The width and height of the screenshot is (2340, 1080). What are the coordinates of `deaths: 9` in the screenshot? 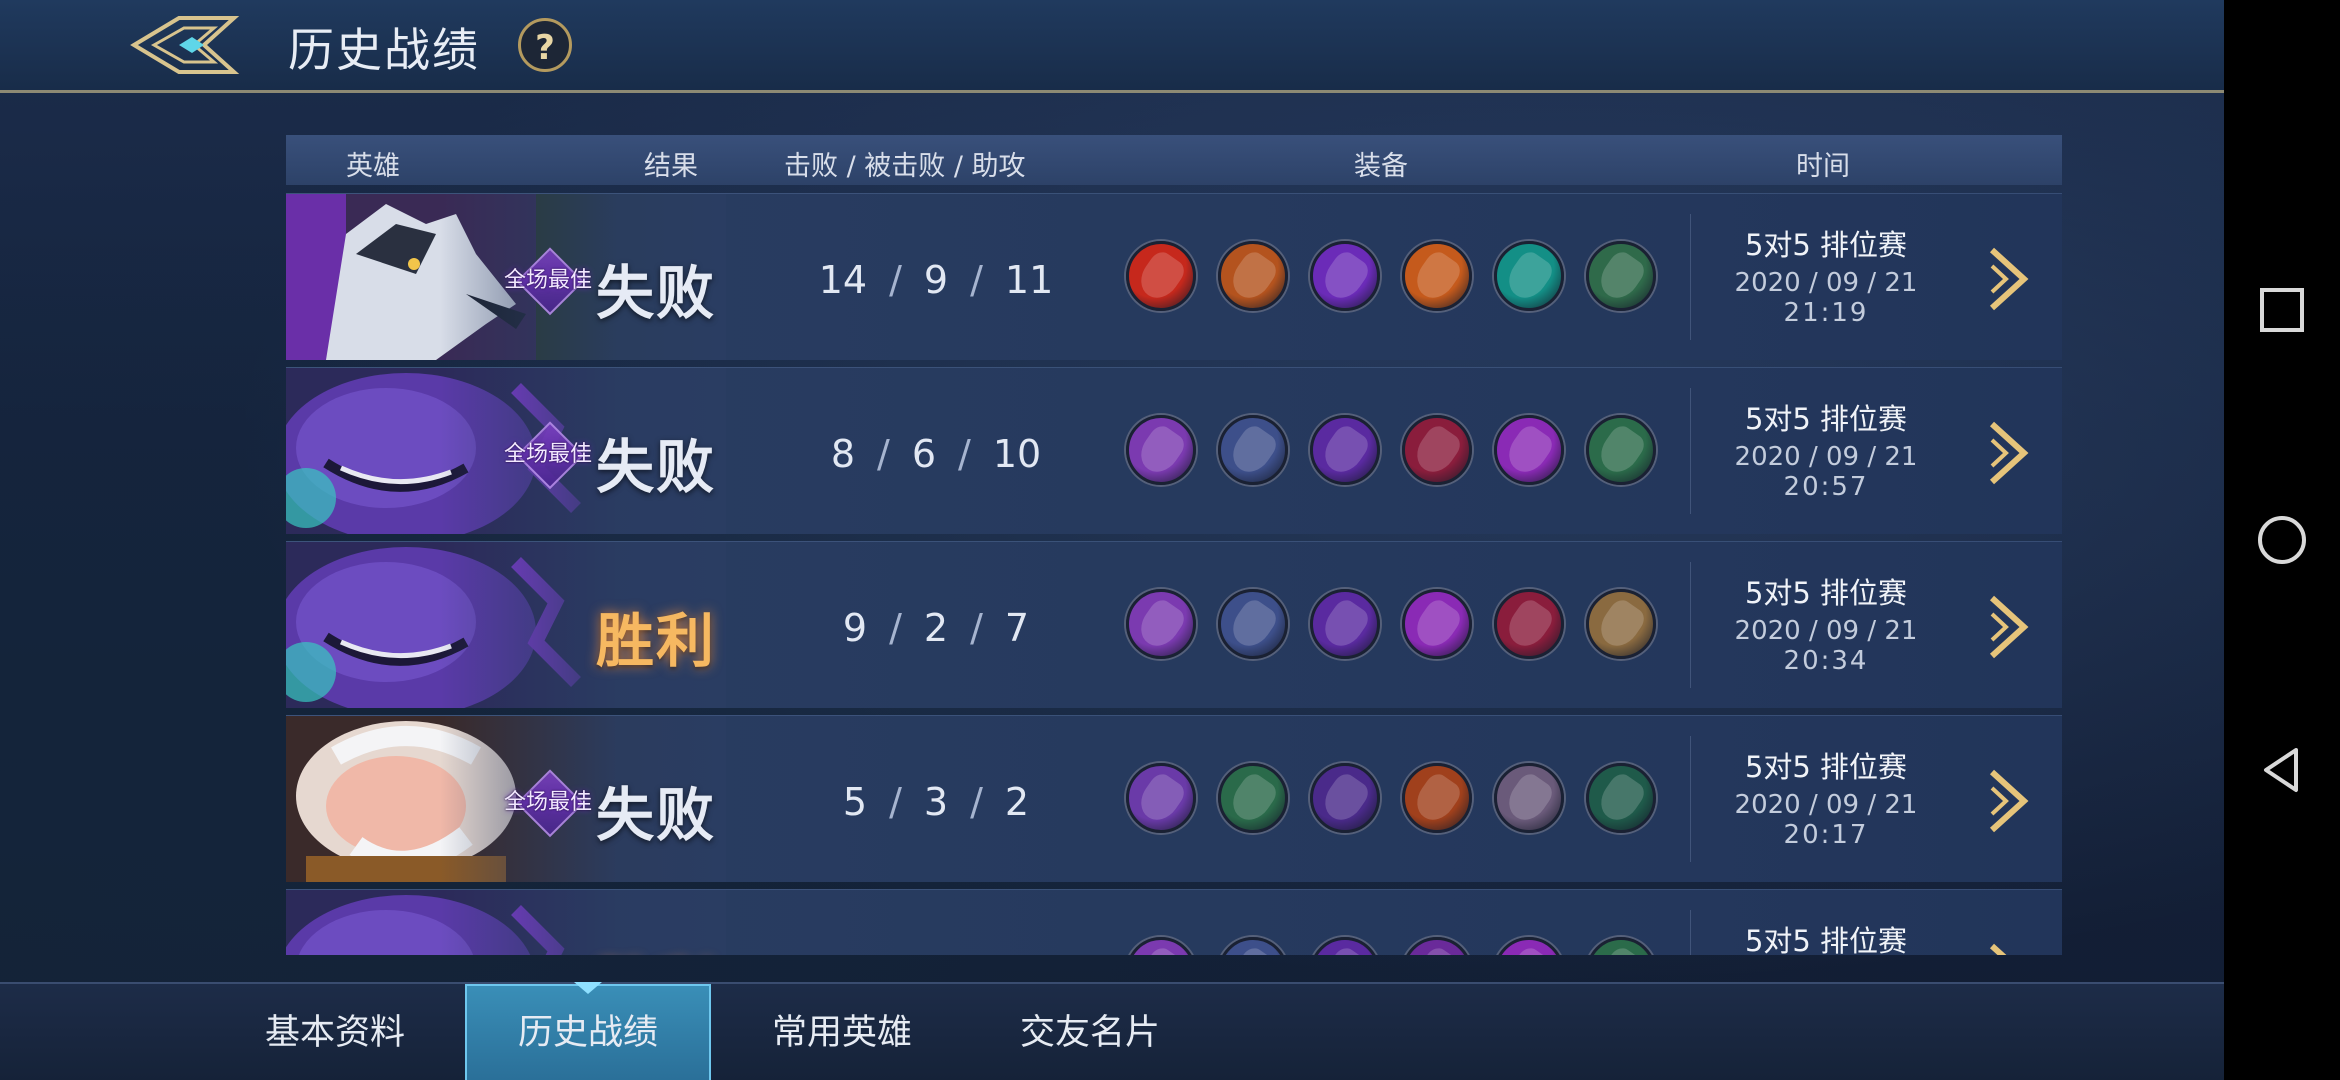 It's located at (936, 280).